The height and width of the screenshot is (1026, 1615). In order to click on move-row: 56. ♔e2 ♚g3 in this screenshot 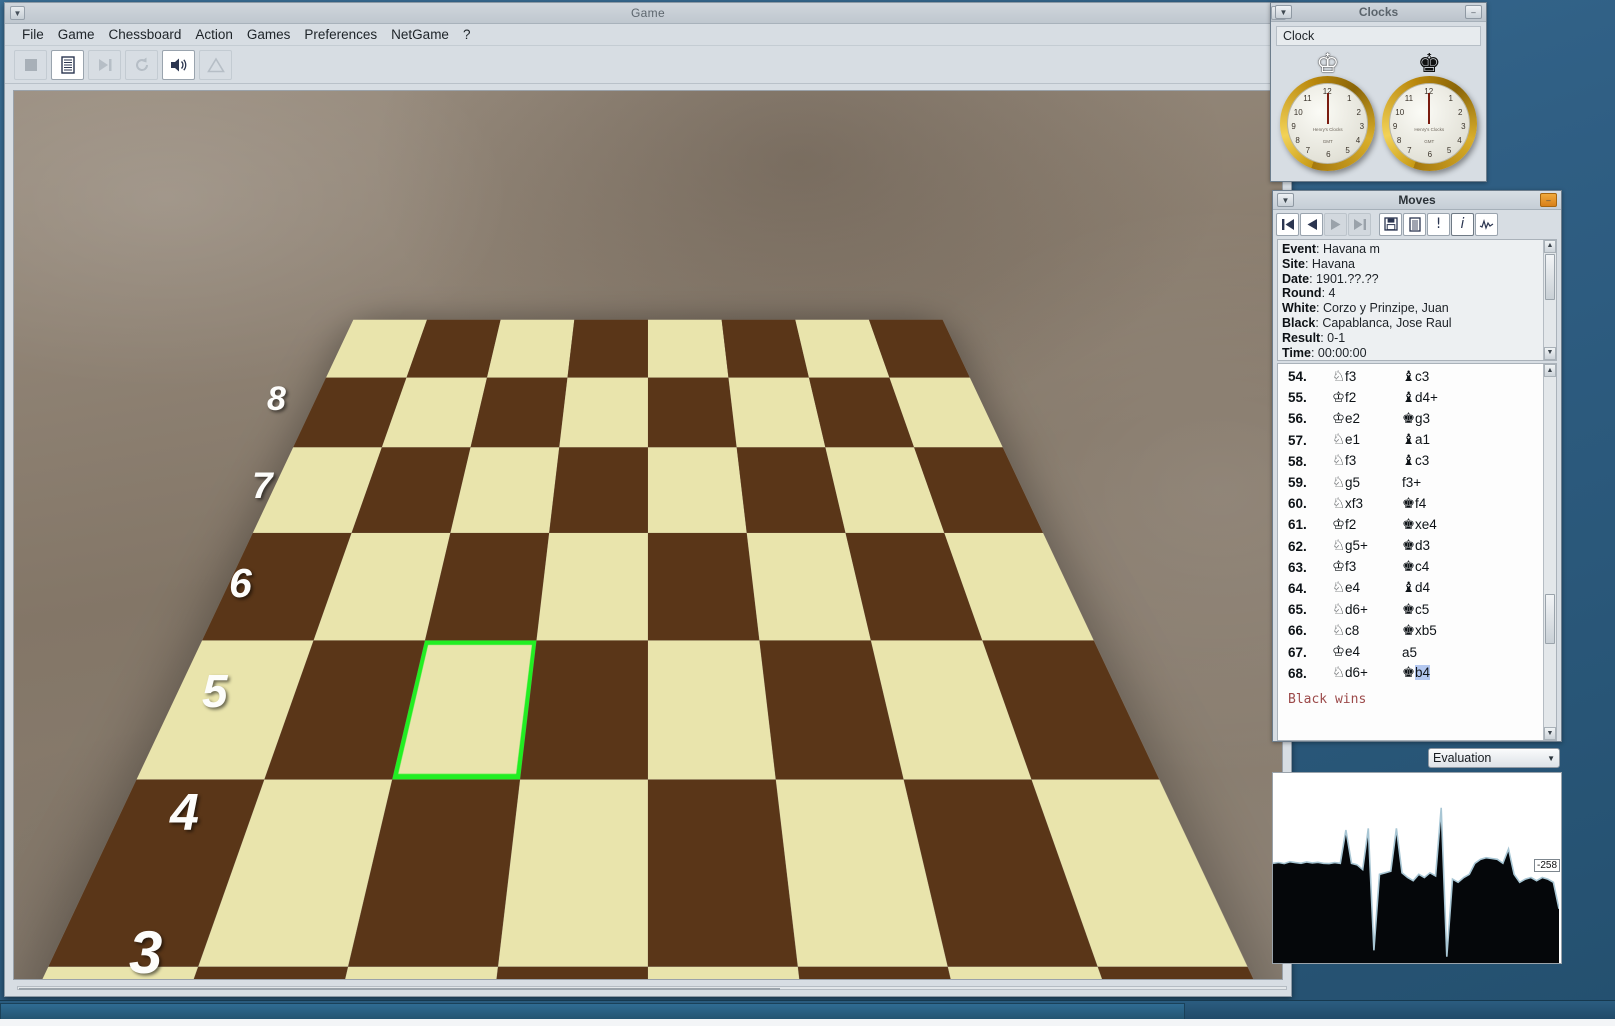, I will do `click(1410, 418)`.